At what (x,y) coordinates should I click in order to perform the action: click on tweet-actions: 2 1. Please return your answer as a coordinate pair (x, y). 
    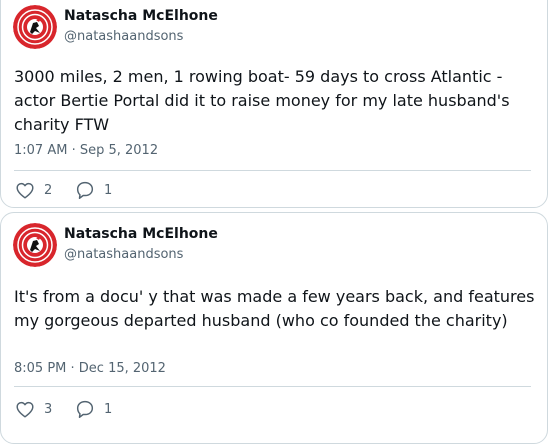
    Looking at the image, I should click on (114, 190).